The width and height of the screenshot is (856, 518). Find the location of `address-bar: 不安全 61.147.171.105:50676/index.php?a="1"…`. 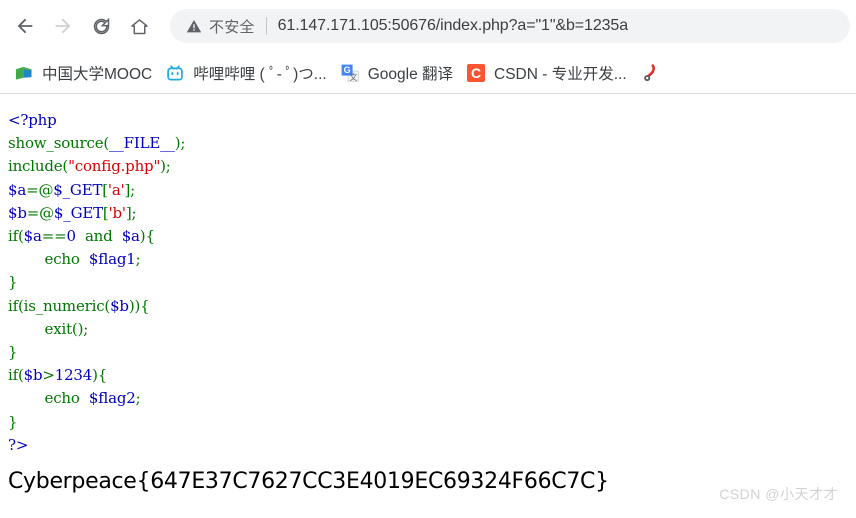

address-bar: 不安全 61.147.171.105:50676/index.php?a="1"… is located at coordinates (510, 26).